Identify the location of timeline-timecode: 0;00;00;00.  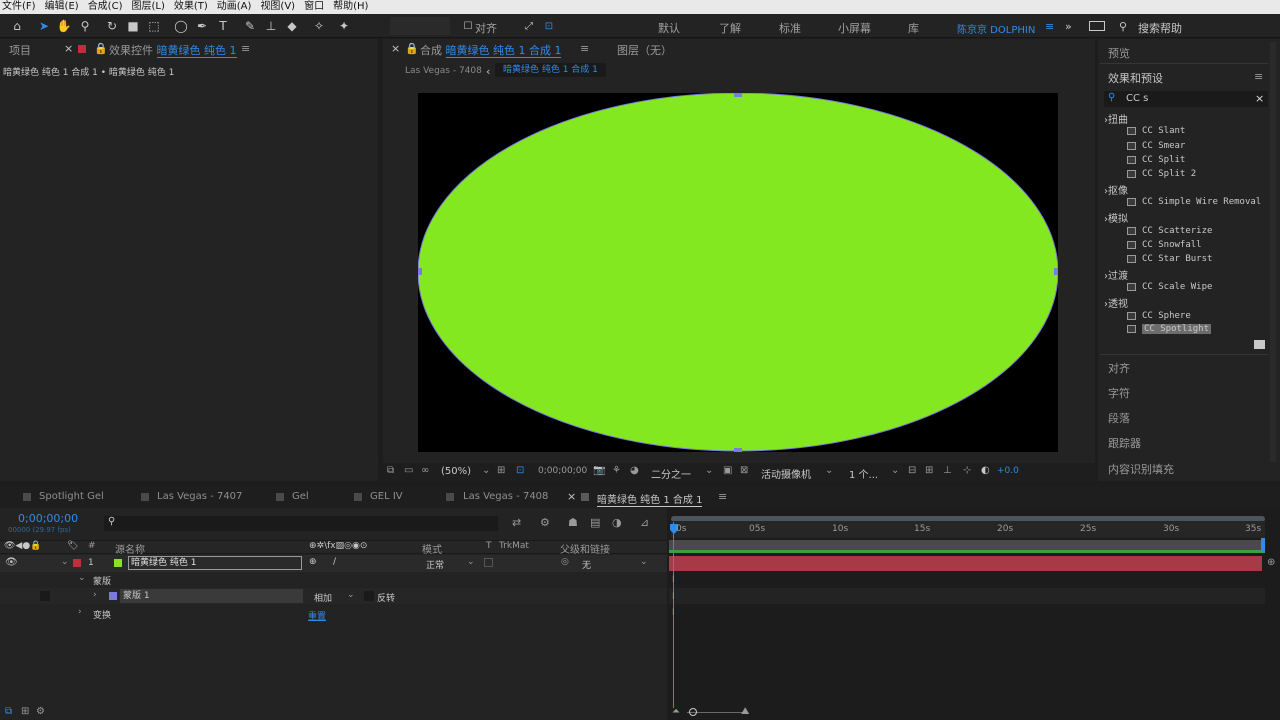
(48, 518).